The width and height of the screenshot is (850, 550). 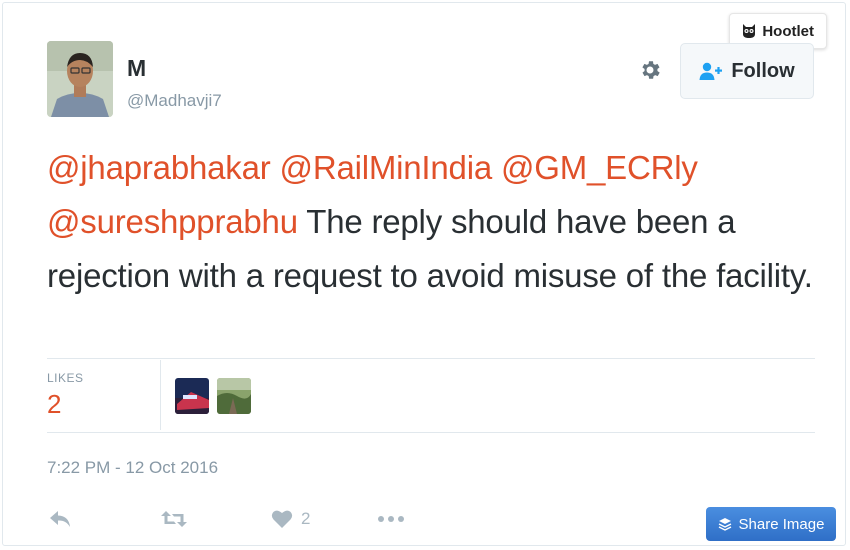 What do you see at coordinates (136, 68) in the screenshot?
I see `author-name: M` at bounding box center [136, 68].